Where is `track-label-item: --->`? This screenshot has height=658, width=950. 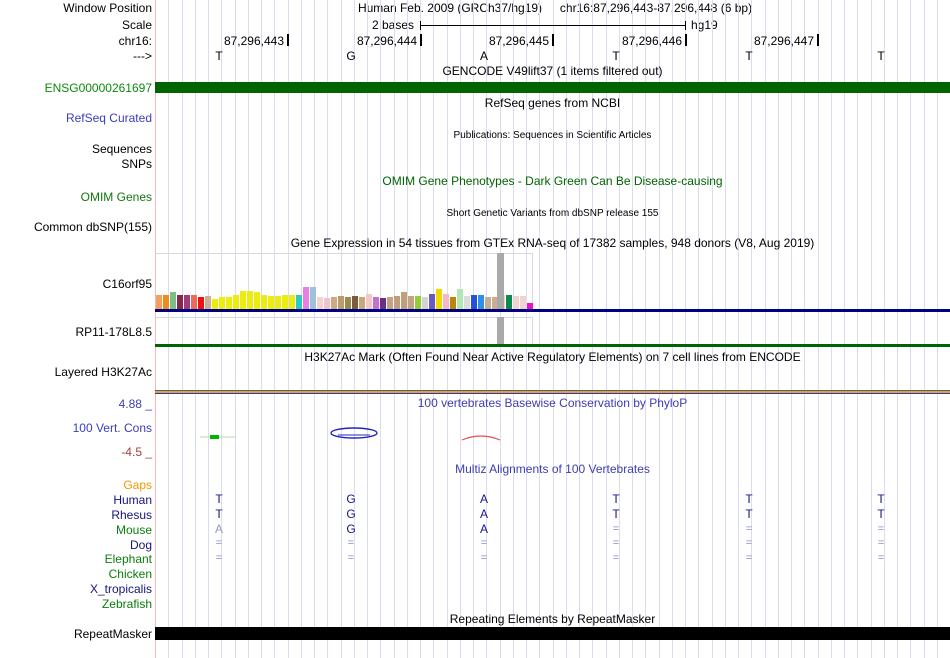
track-label-item: ---> is located at coordinates (76, 56).